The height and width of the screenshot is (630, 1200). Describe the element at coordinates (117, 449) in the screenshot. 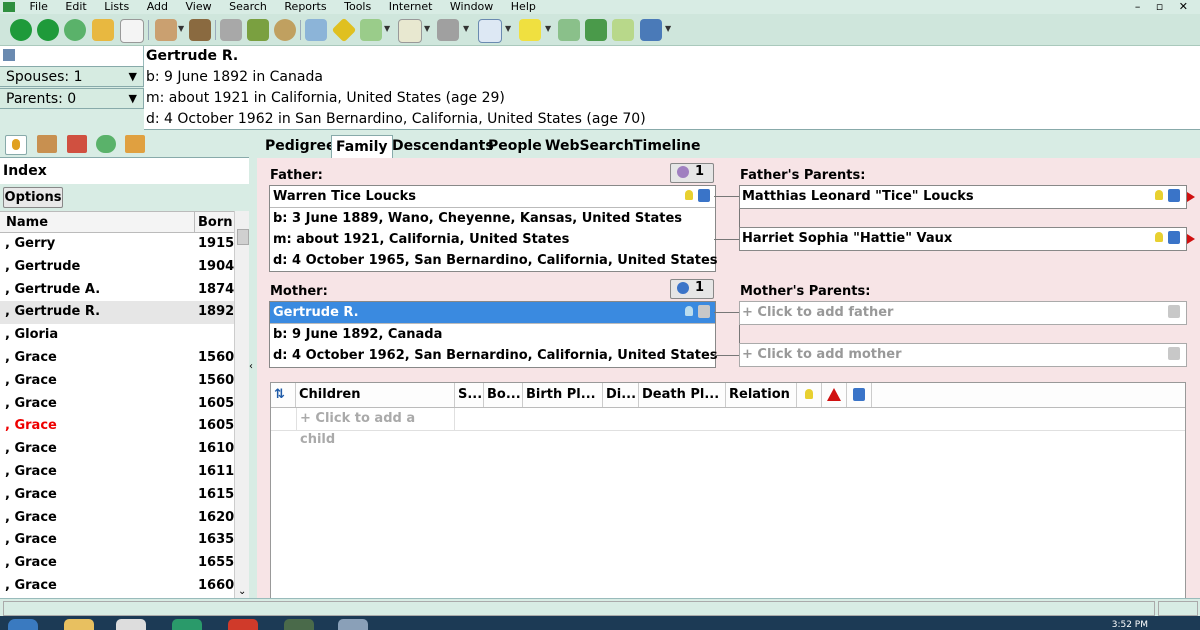

I see `list-item: , Grace 1610` at that location.